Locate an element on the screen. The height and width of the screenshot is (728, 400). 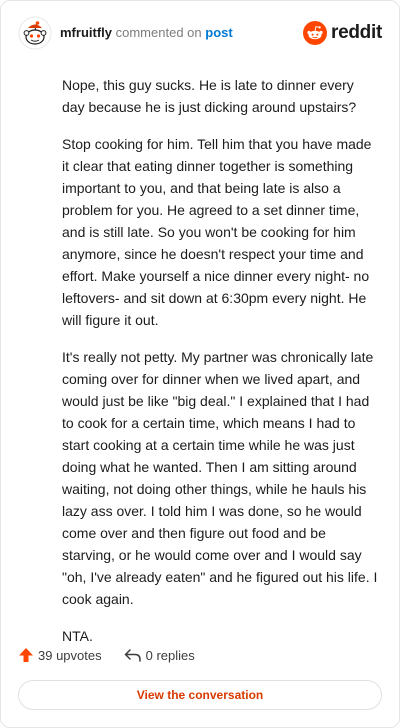
comment-stats: 39 upvotes 0 replies is located at coordinates (117, 655).